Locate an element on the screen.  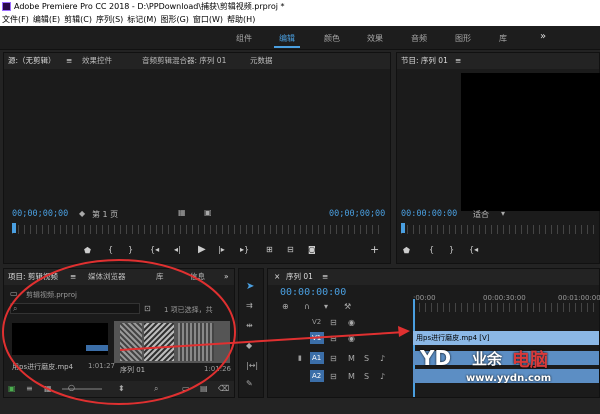
annotation-ellipse is located at coordinates (119, 332).